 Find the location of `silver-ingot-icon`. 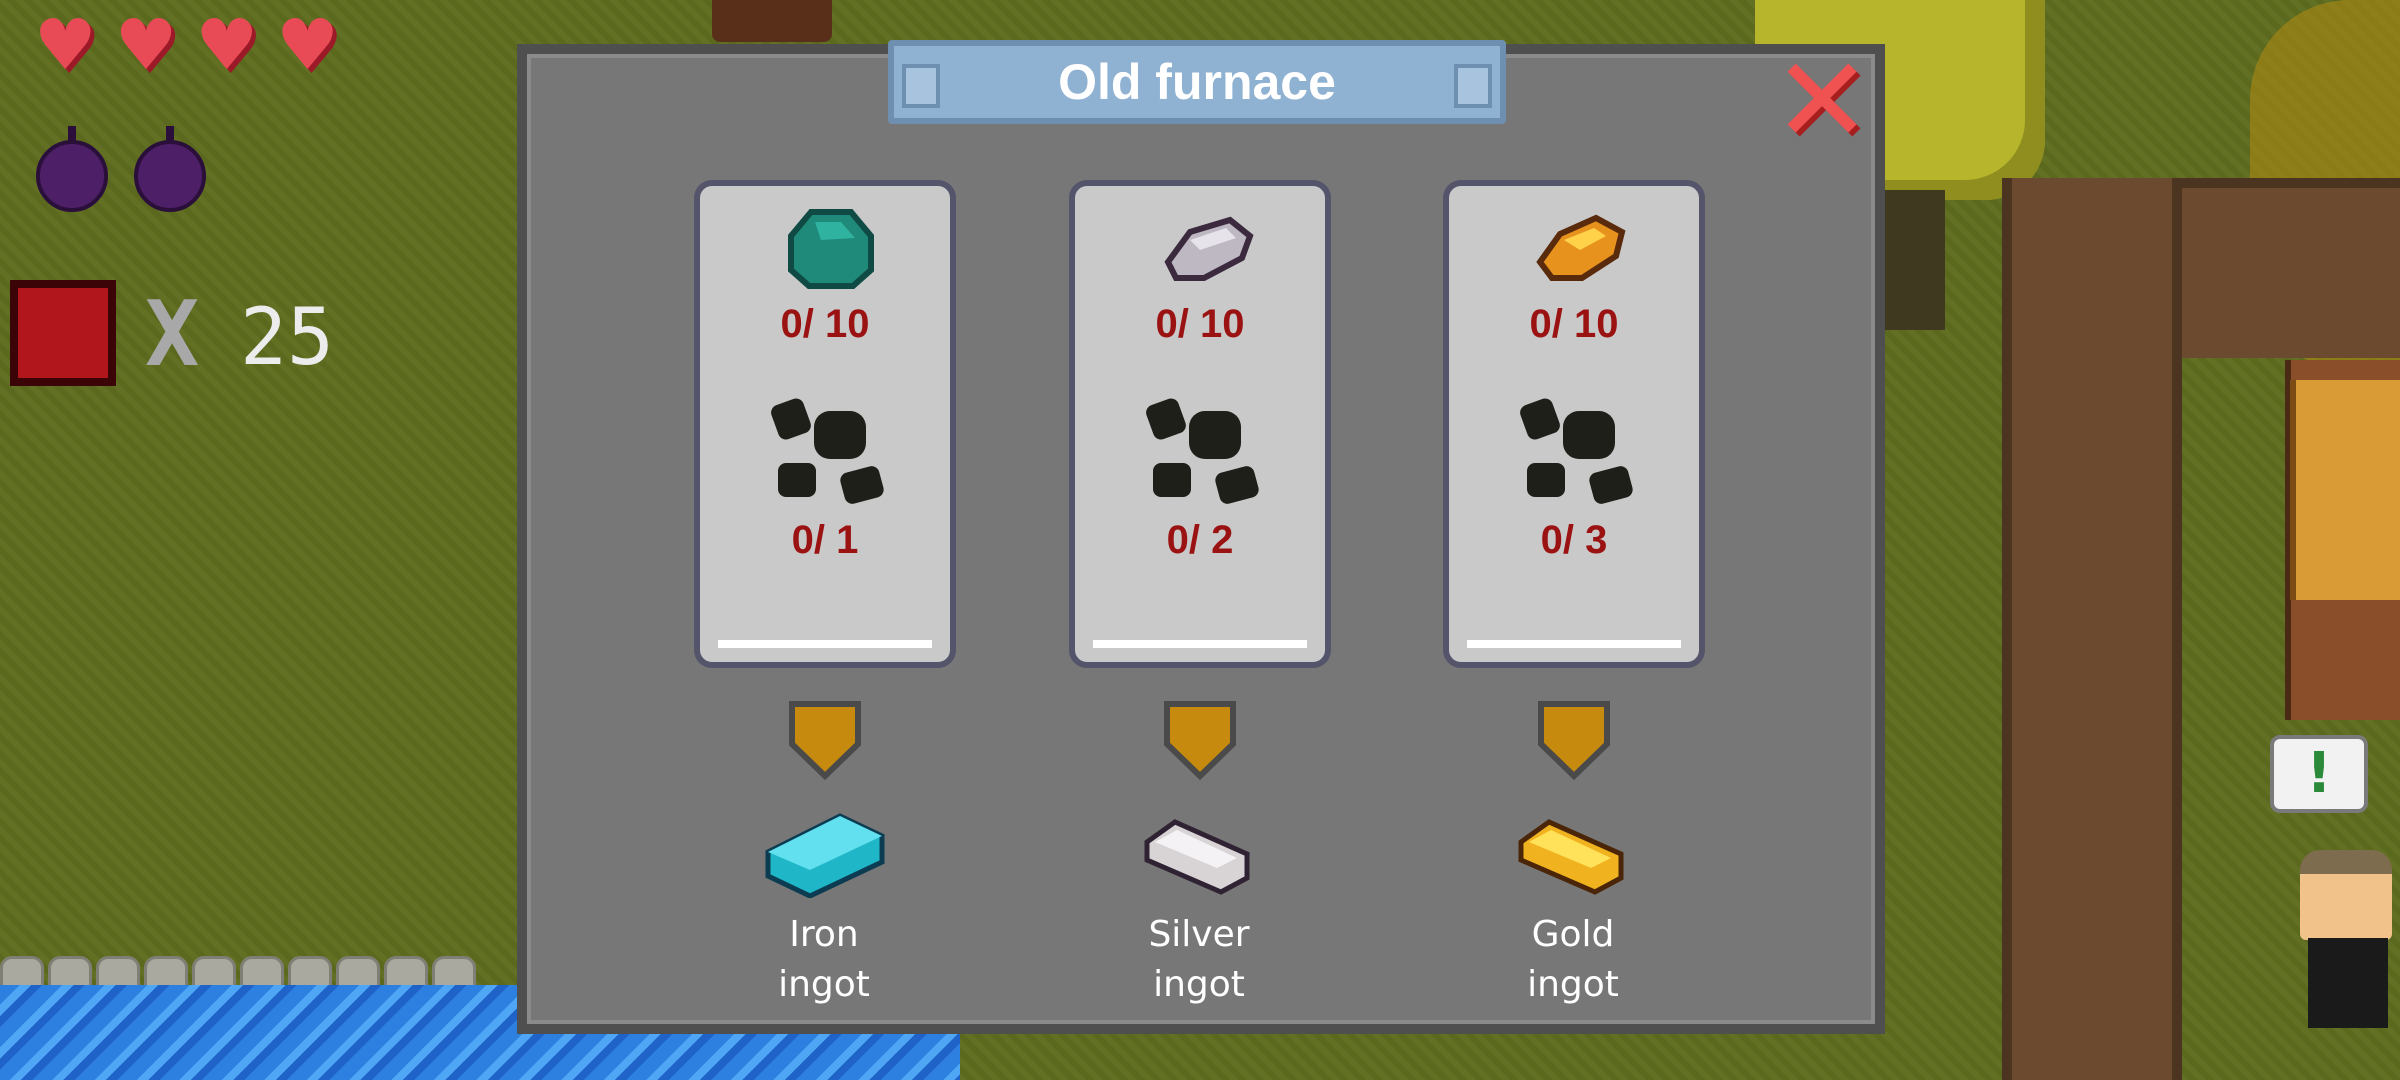

silver-ingot-icon is located at coordinates (1197, 857).